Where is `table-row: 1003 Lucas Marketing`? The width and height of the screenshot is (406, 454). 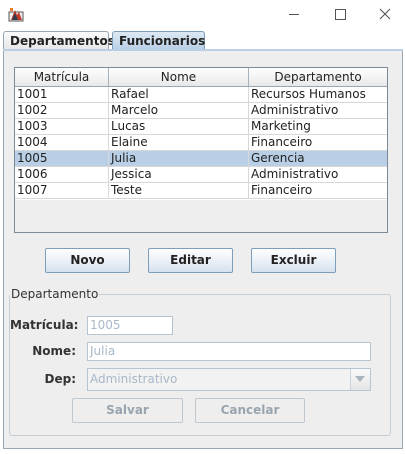
table-row: 1003 Lucas Marketing is located at coordinates (201, 127).